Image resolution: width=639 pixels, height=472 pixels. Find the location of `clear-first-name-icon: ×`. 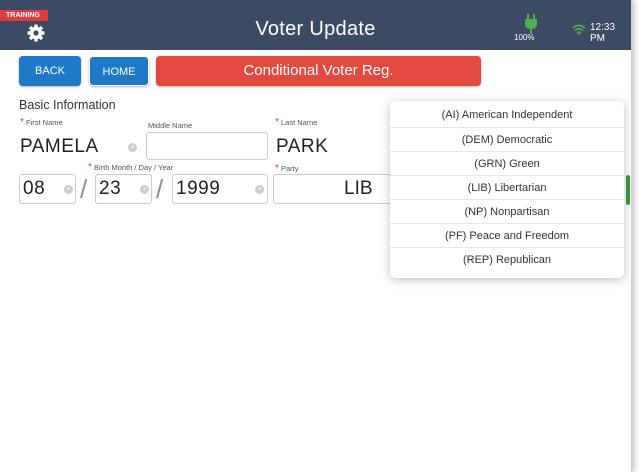

clear-first-name-icon: × is located at coordinates (132, 147).